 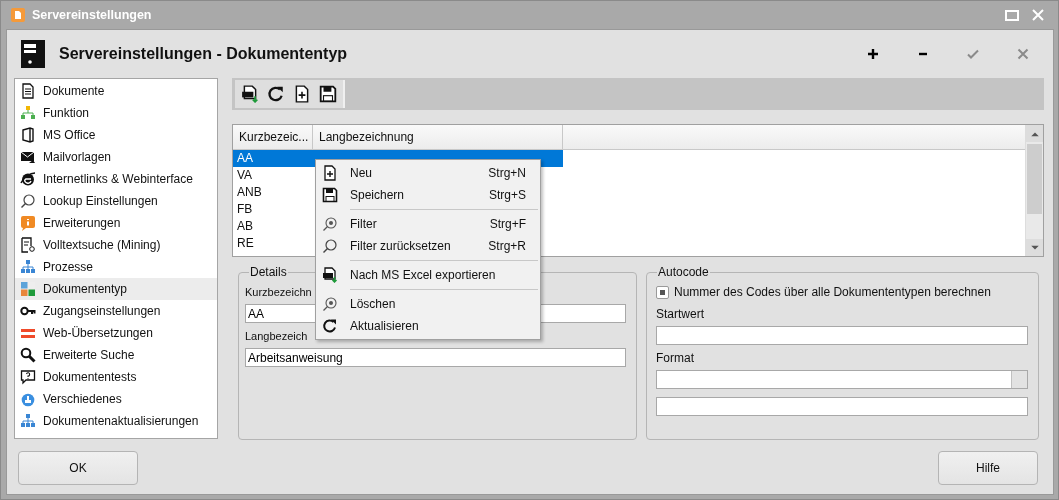 I want to click on table-cell: VA, so click(x=273, y=175).